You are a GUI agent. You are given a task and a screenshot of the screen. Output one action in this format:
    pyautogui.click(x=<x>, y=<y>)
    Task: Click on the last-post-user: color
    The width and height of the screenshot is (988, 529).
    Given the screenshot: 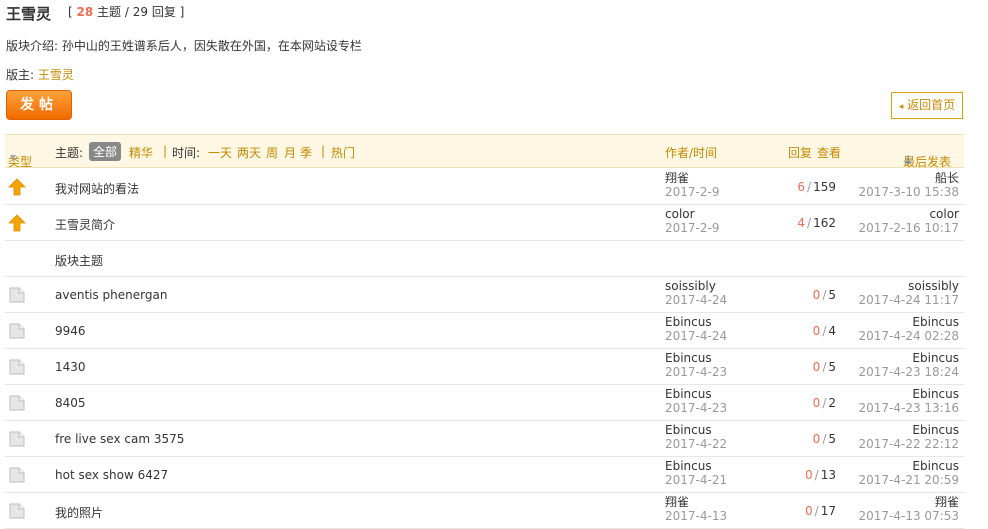 What is the action you would take?
    pyautogui.click(x=944, y=214)
    